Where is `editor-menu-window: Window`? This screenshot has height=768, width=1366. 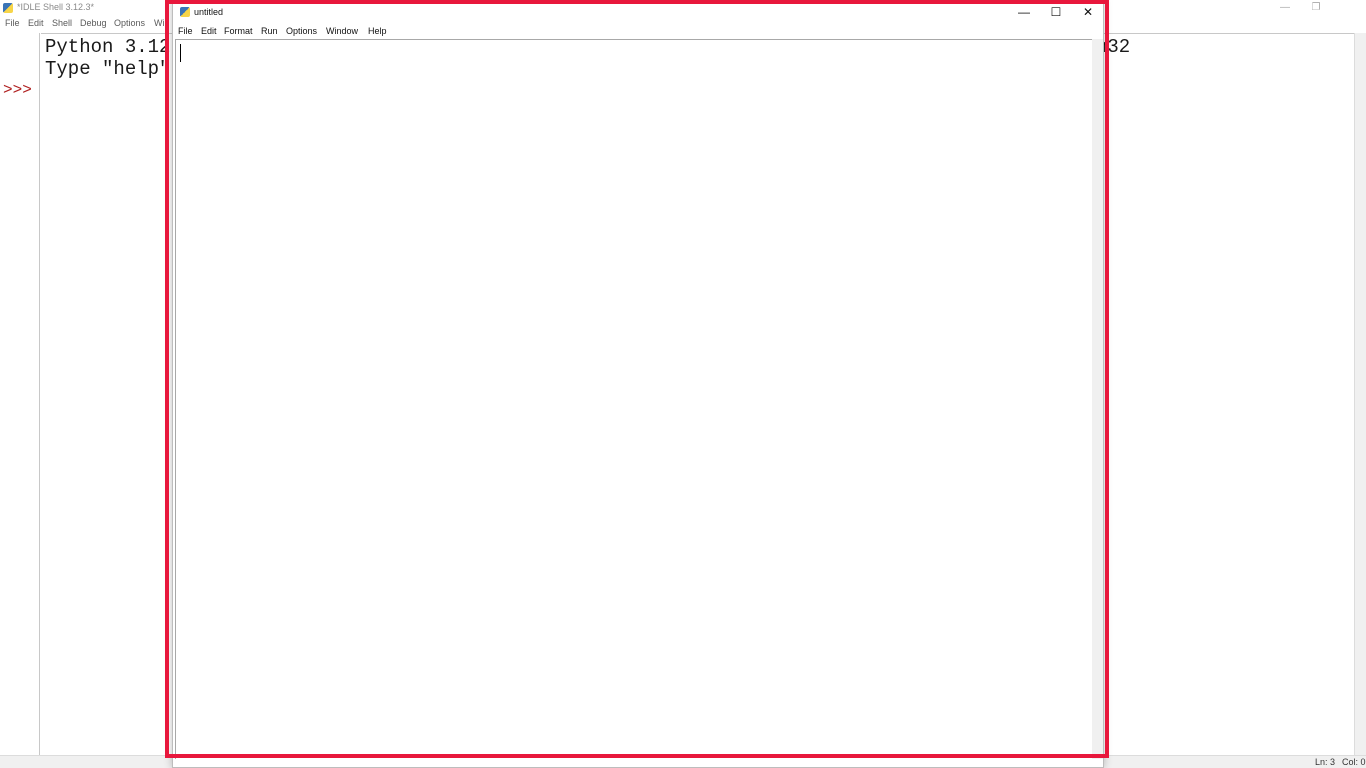 editor-menu-window: Window is located at coordinates (342, 31).